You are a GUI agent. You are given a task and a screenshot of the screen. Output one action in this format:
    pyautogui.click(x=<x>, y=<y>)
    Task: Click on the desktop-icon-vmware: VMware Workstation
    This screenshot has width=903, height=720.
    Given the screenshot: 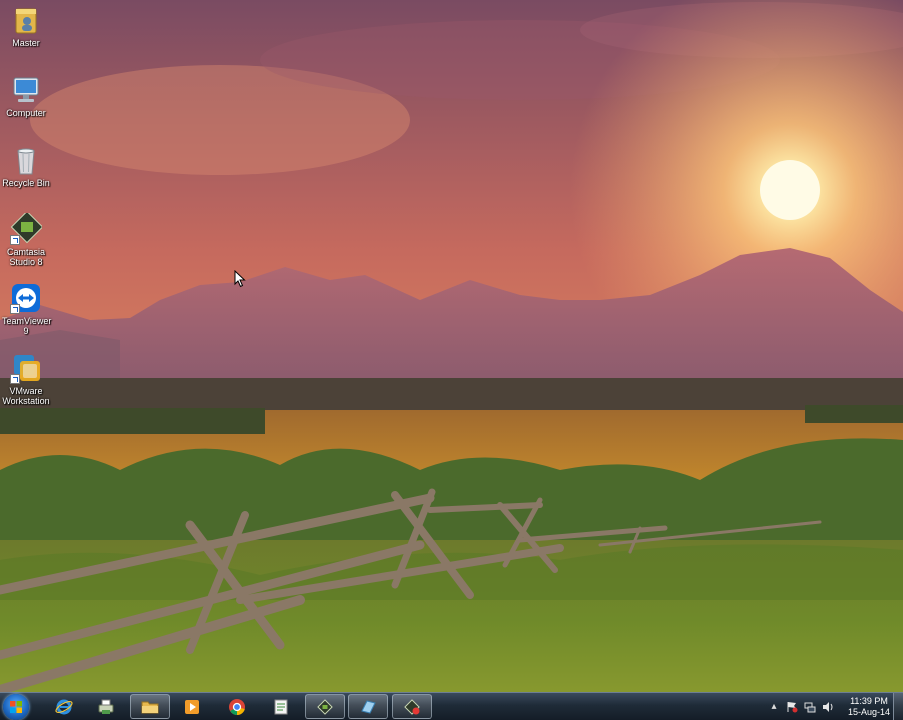 What is the action you would take?
    pyautogui.click(x=26, y=379)
    